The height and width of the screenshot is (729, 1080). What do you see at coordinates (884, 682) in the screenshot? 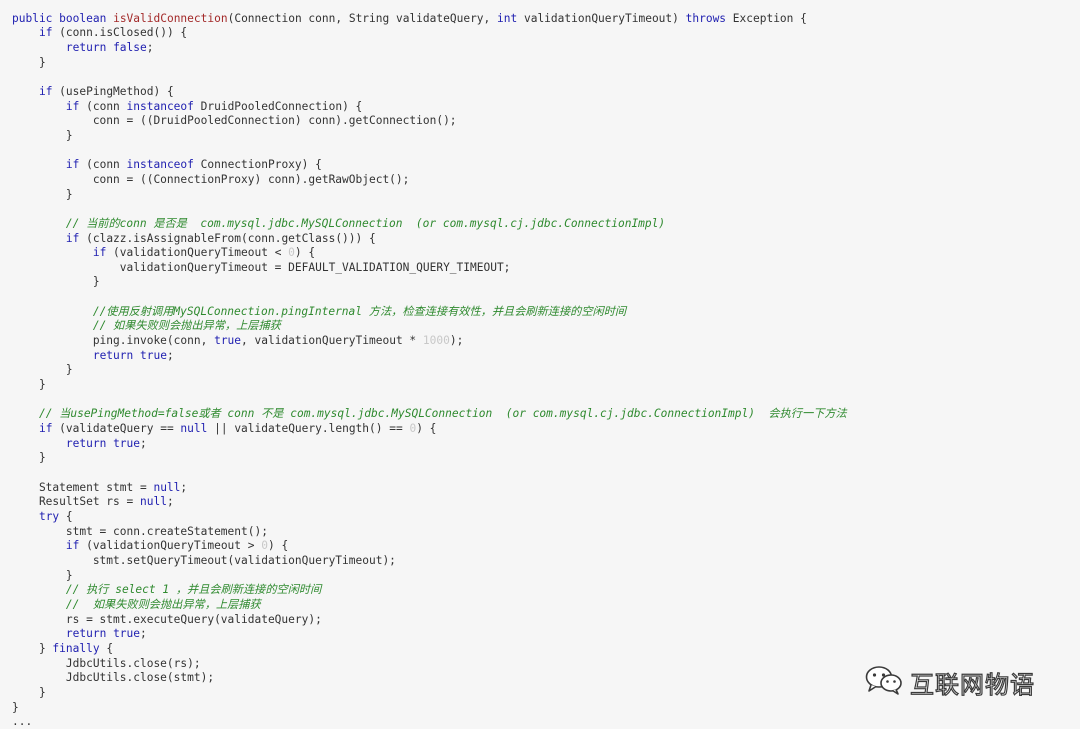
I see `wechat-icon` at bounding box center [884, 682].